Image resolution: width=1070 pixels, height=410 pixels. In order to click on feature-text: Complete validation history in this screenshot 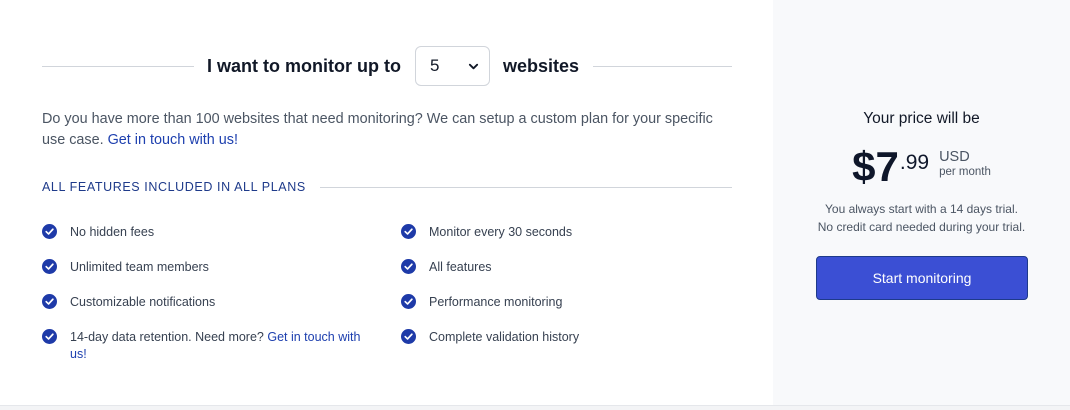, I will do `click(504, 337)`.